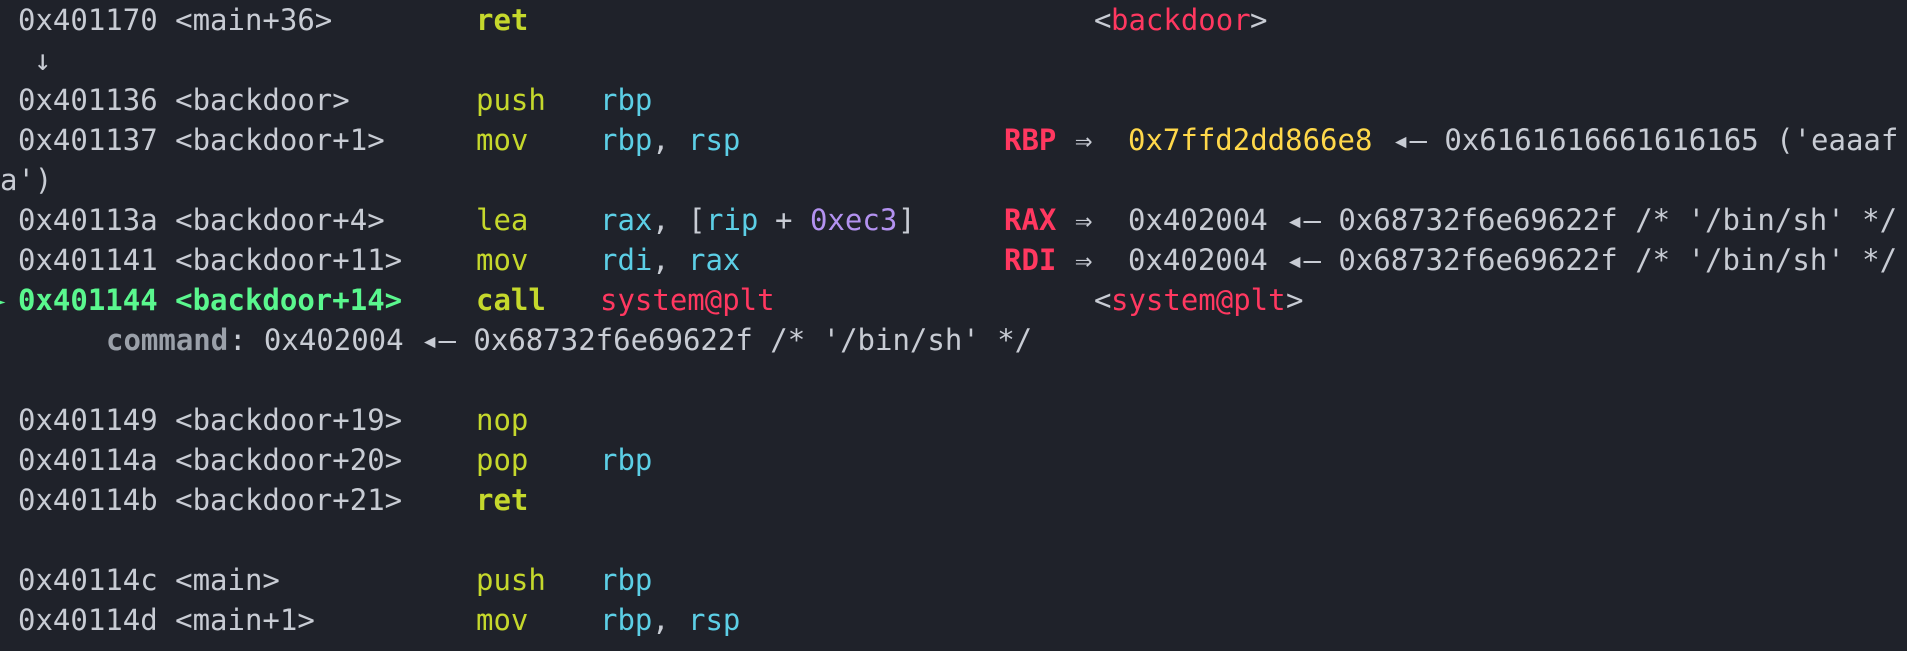 The height and width of the screenshot is (651, 1907). What do you see at coordinates (210, 460) in the screenshot?
I see `instruction-address: 0x40114a <backdoor+20>` at bounding box center [210, 460].